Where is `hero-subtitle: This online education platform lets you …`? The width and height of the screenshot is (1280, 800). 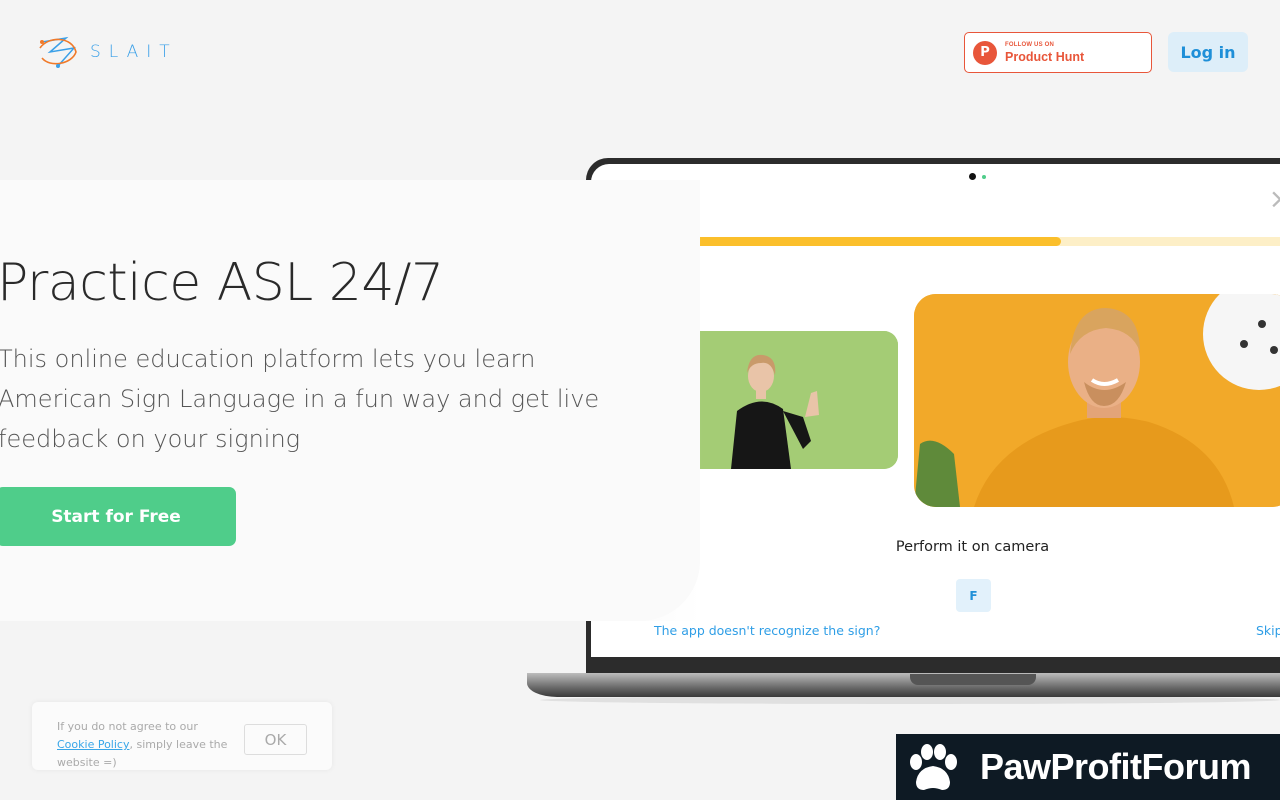
hero-subtitle: This online education platform lets you … is located at coordinates (300, 399).